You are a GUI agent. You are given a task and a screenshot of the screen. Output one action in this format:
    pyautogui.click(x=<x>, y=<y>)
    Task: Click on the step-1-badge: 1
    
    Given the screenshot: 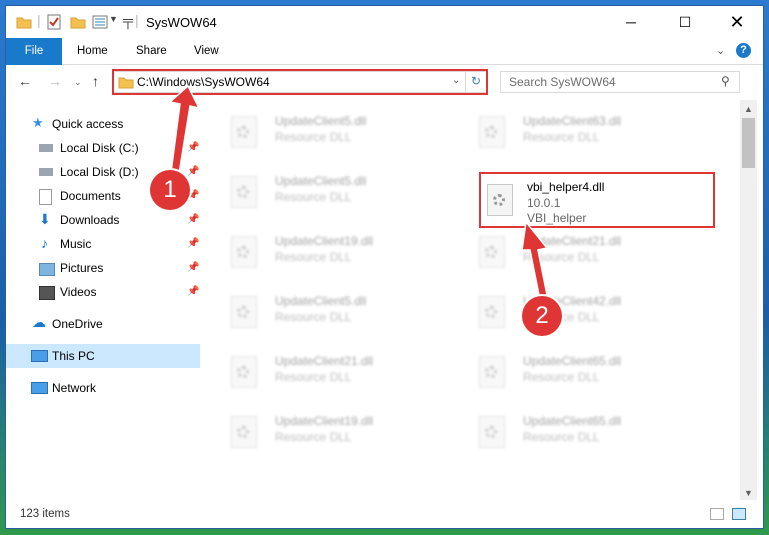 What is the action you would take?
    pyautogui.click(x=170, y=190)
    